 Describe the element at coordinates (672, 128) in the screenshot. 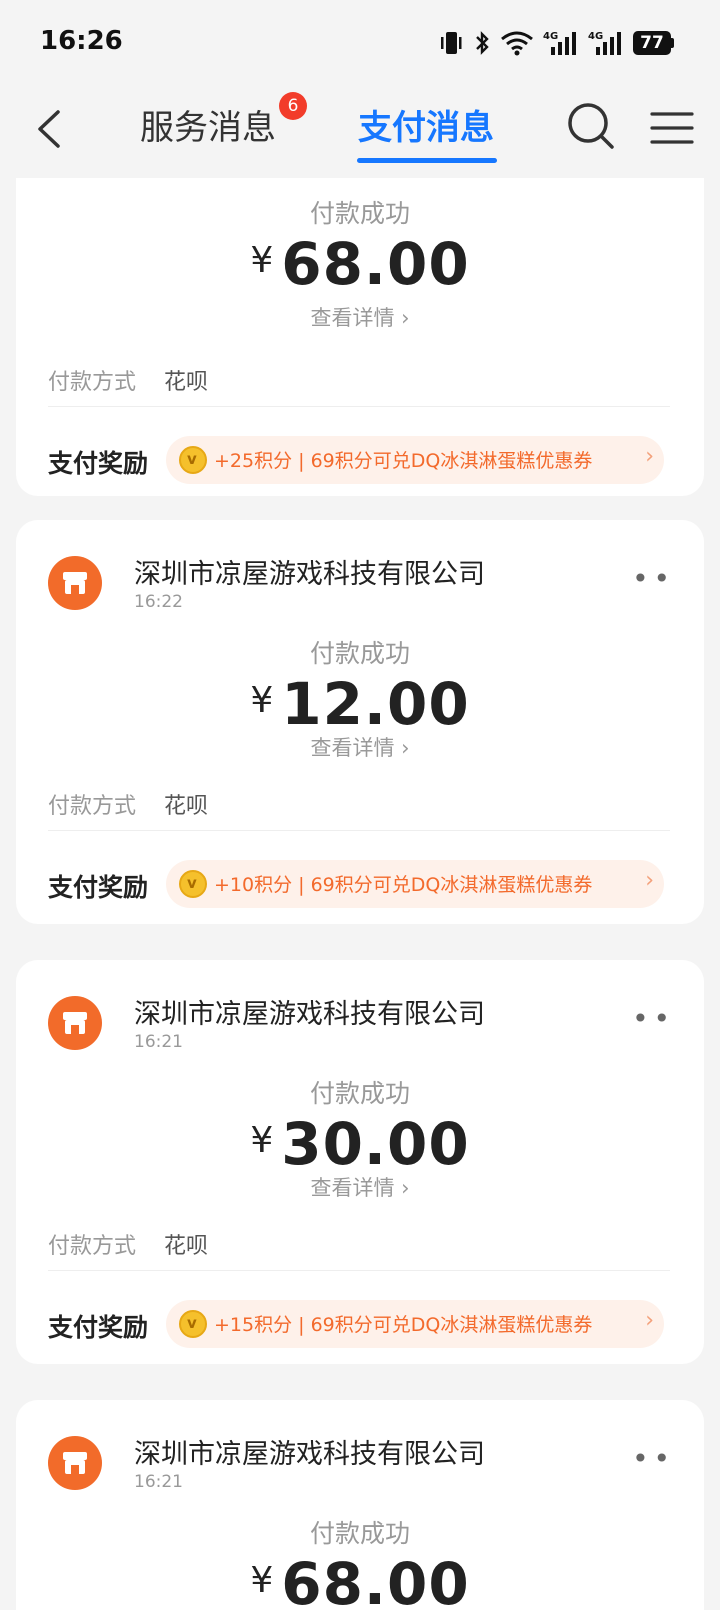

I see `menu-icon` at that location.